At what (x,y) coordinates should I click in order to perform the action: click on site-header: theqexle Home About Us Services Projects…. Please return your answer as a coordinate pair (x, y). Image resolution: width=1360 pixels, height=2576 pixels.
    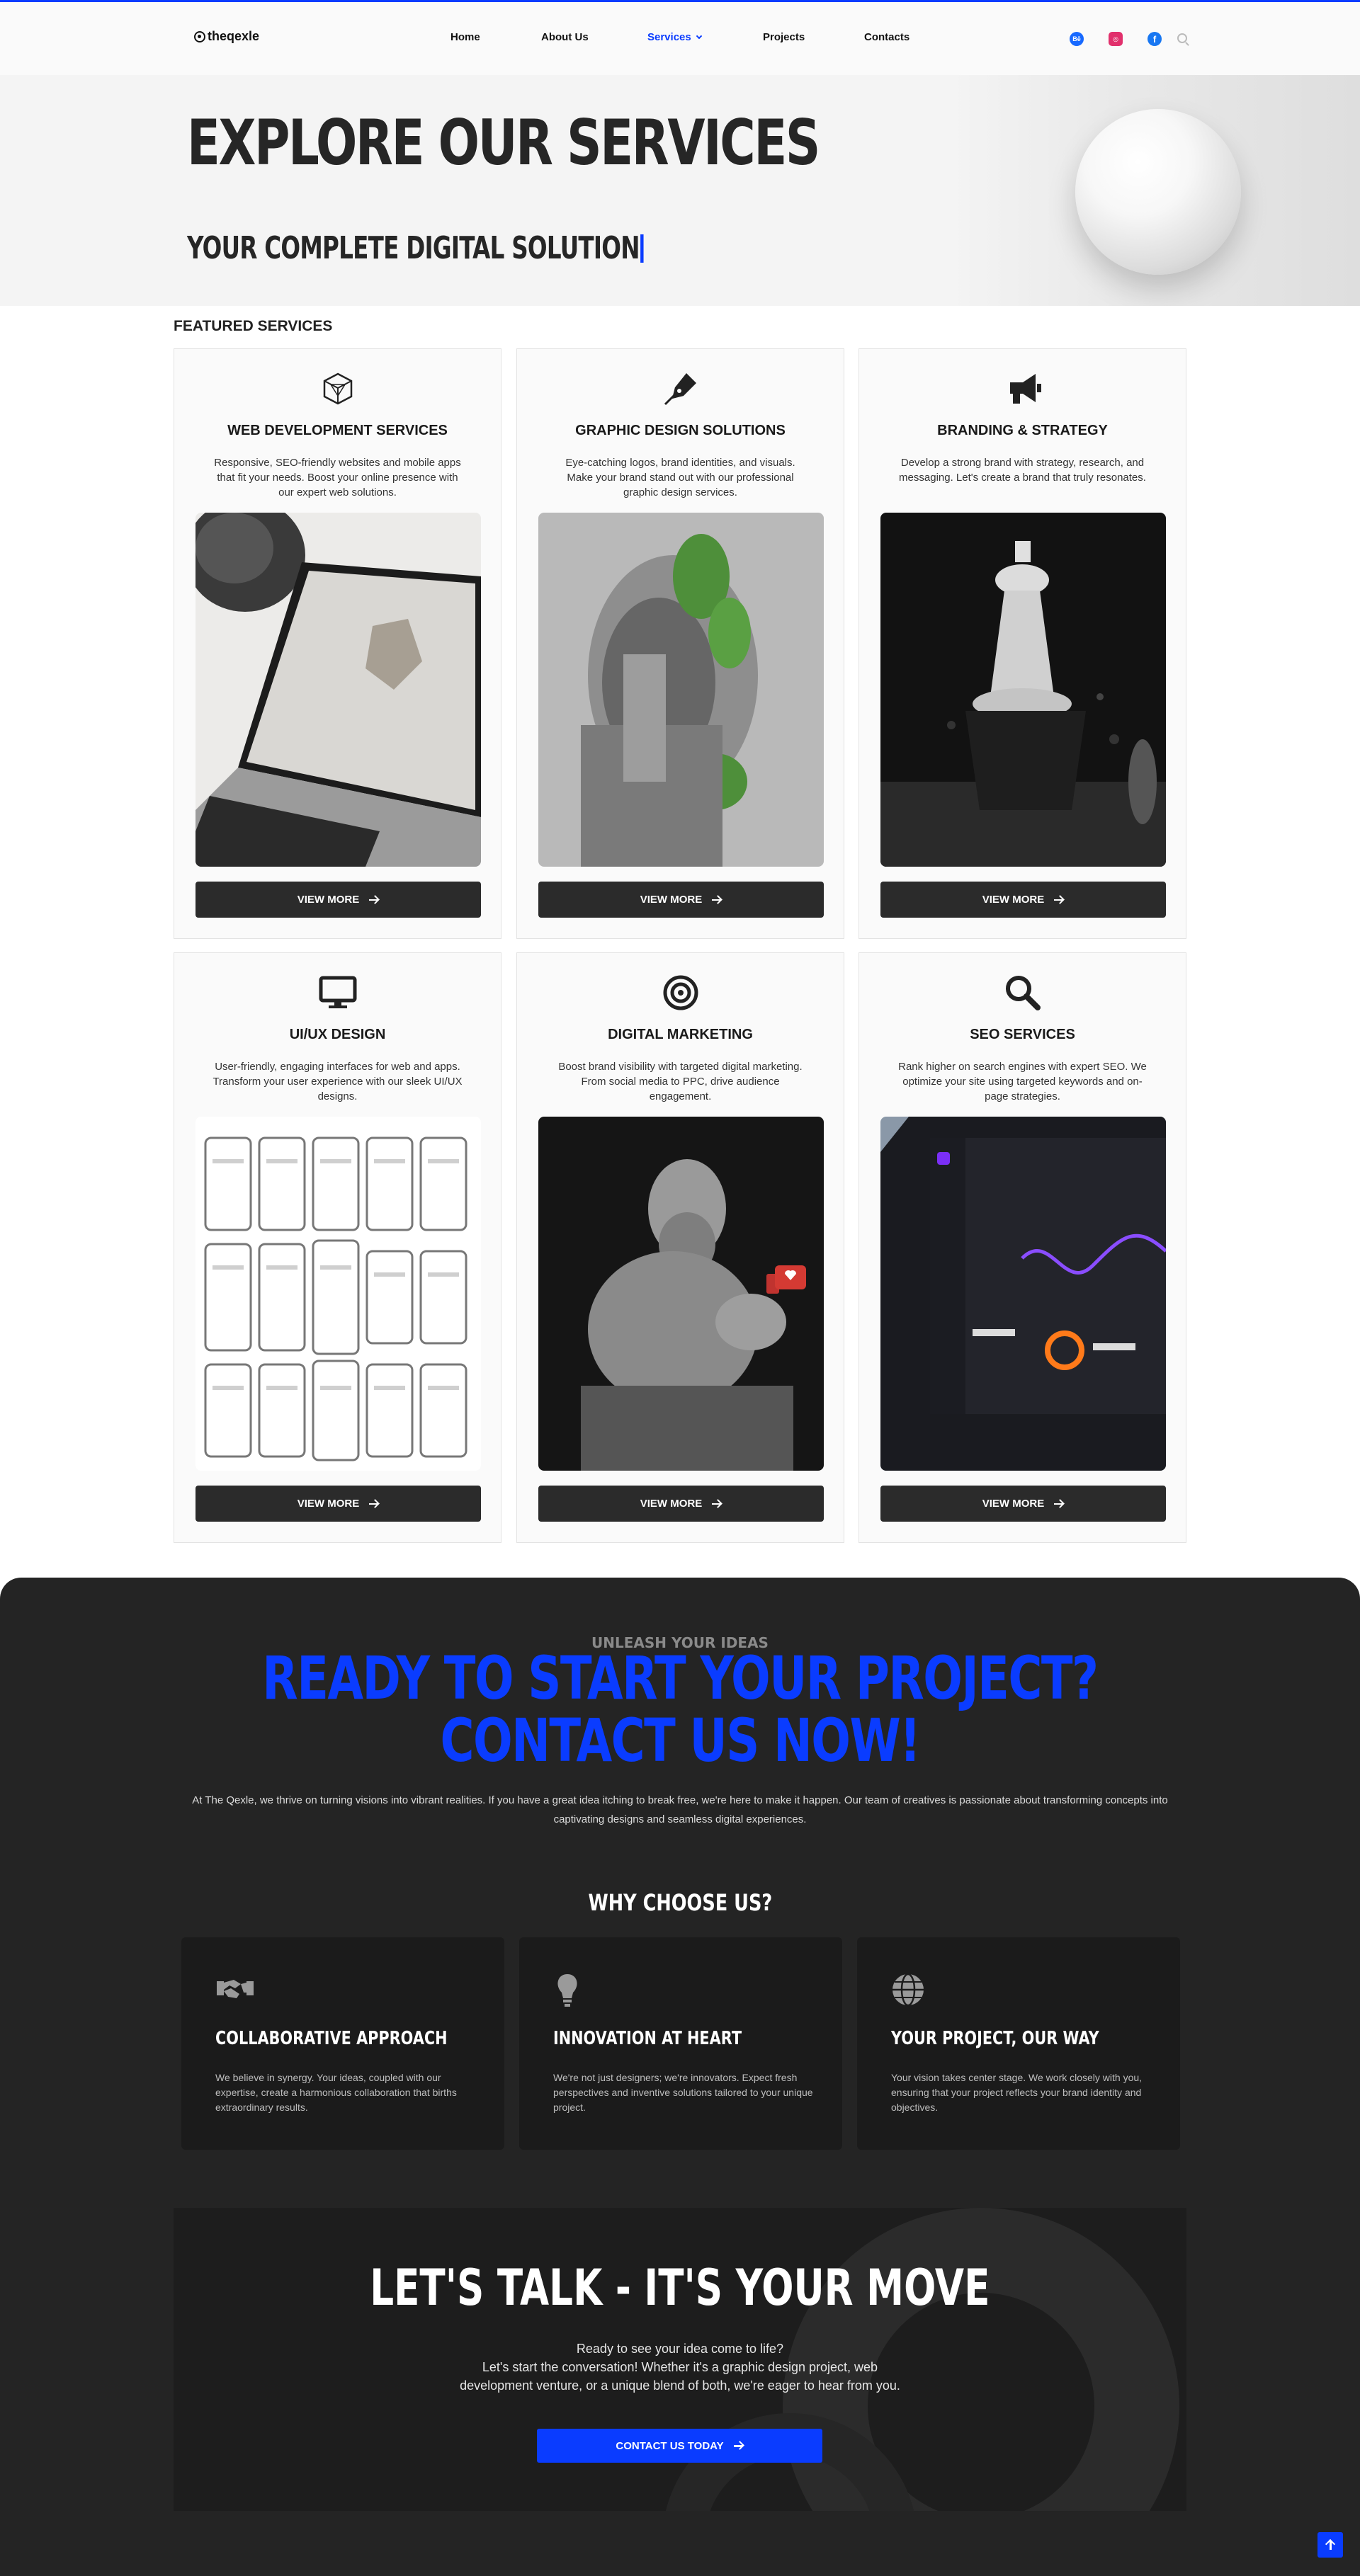
    Looking at the image, I should click on (680, 38).